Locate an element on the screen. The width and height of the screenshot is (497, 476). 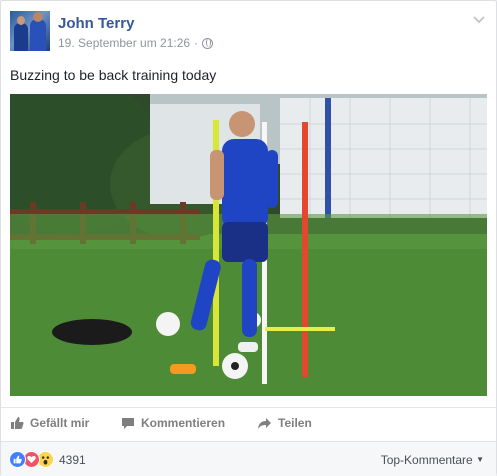
post-text: Buzzing to be back training today is located at coordinates (113, 75).